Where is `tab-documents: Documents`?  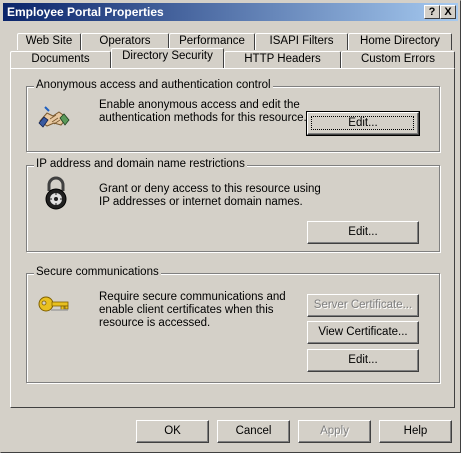 tab-documents: Documents is located at coordinates (60, 59).